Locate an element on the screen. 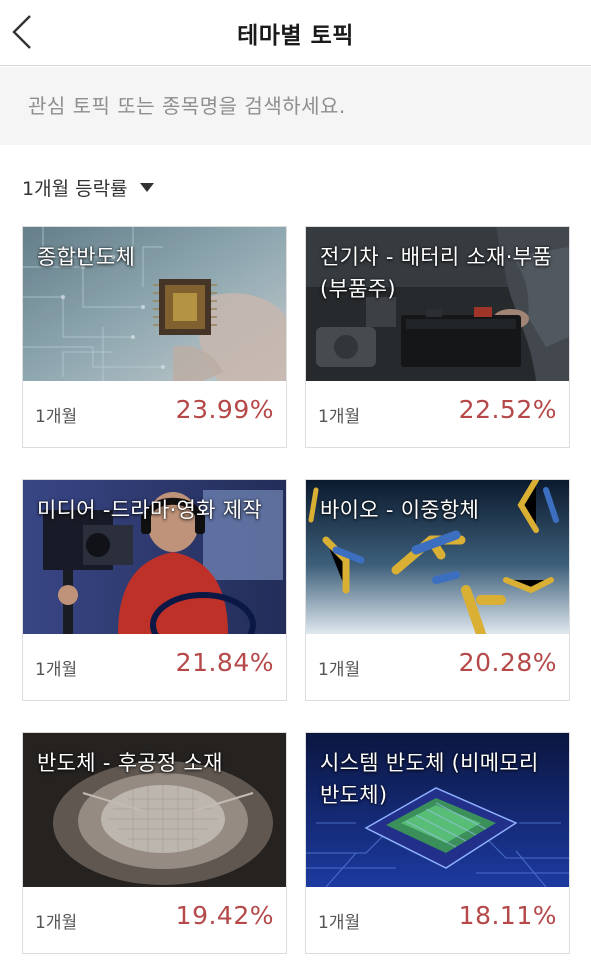 This screenshot has height=974, width=591. triangle-down-icon is located at coordinates (146, 187).